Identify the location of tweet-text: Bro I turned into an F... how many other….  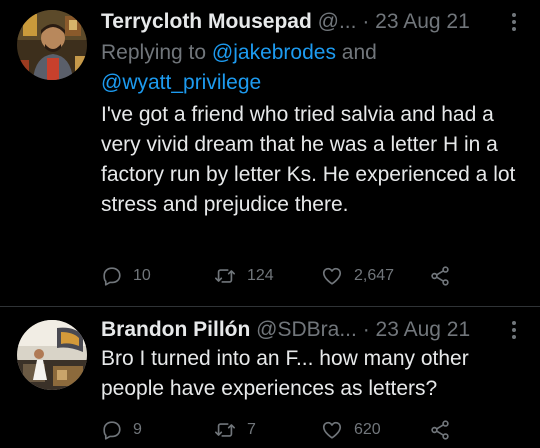
(285, 373).